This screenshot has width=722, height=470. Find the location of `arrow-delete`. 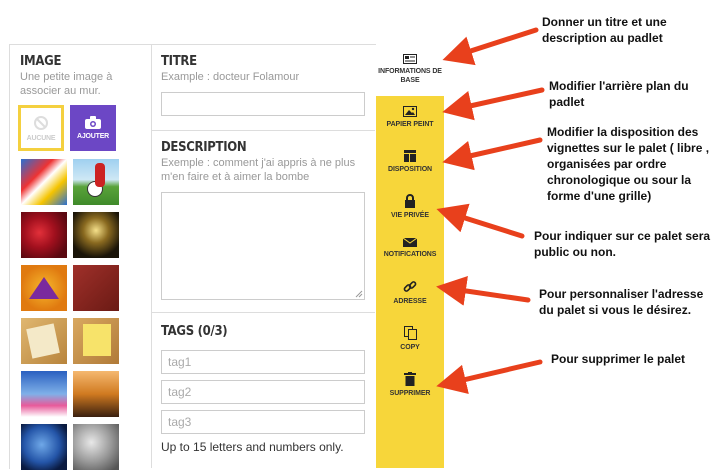

arrow-delete is located at coordinates (489, 377).